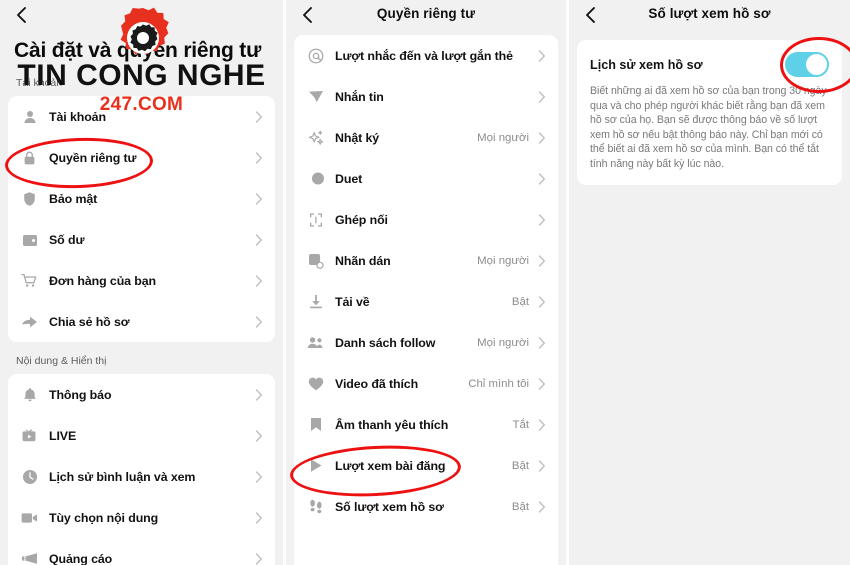 The height and width of the screenshot is (565, 850). What do you see at coordinates (426, 96) in the screenshot?
I see `list-item-messaging: Nhắn tin` at bounding box center [426, 96].